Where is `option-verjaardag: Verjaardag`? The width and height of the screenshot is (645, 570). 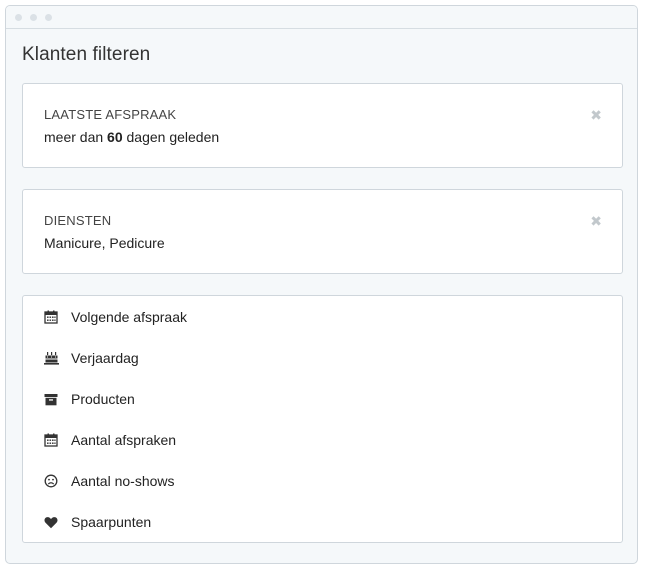
option-verjaardag: Verjaardag is located at coordinates (91, 358).